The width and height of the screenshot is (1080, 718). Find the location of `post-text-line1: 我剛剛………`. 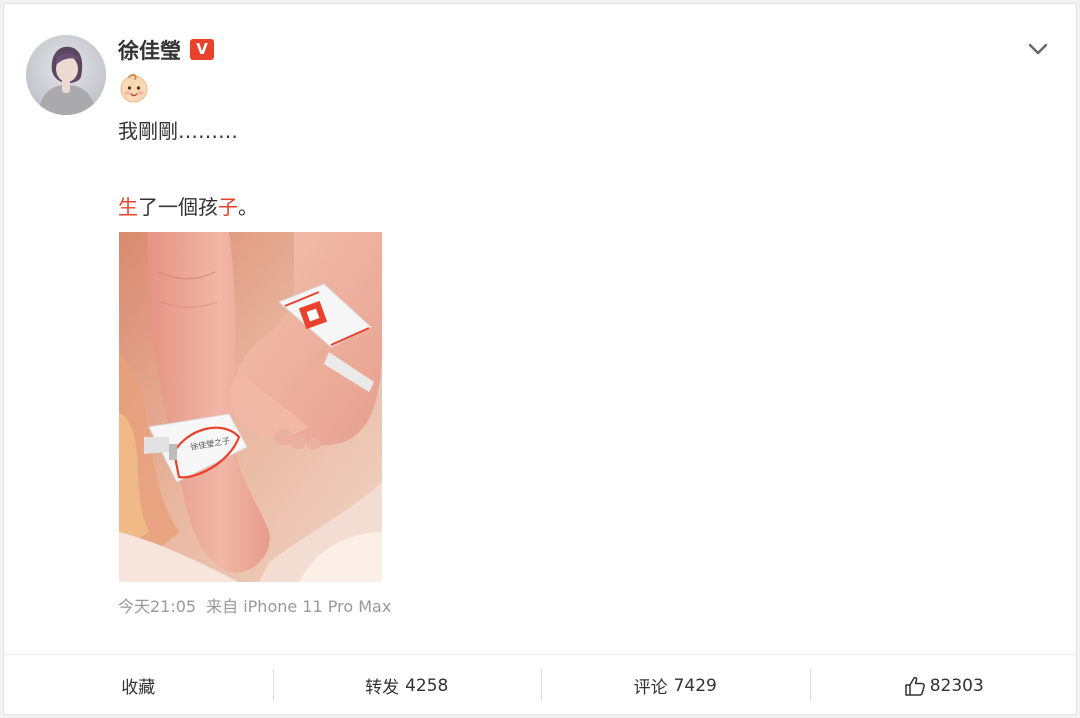

post-text-line1: 我剛剛……… is located at coordinates (178, 131).